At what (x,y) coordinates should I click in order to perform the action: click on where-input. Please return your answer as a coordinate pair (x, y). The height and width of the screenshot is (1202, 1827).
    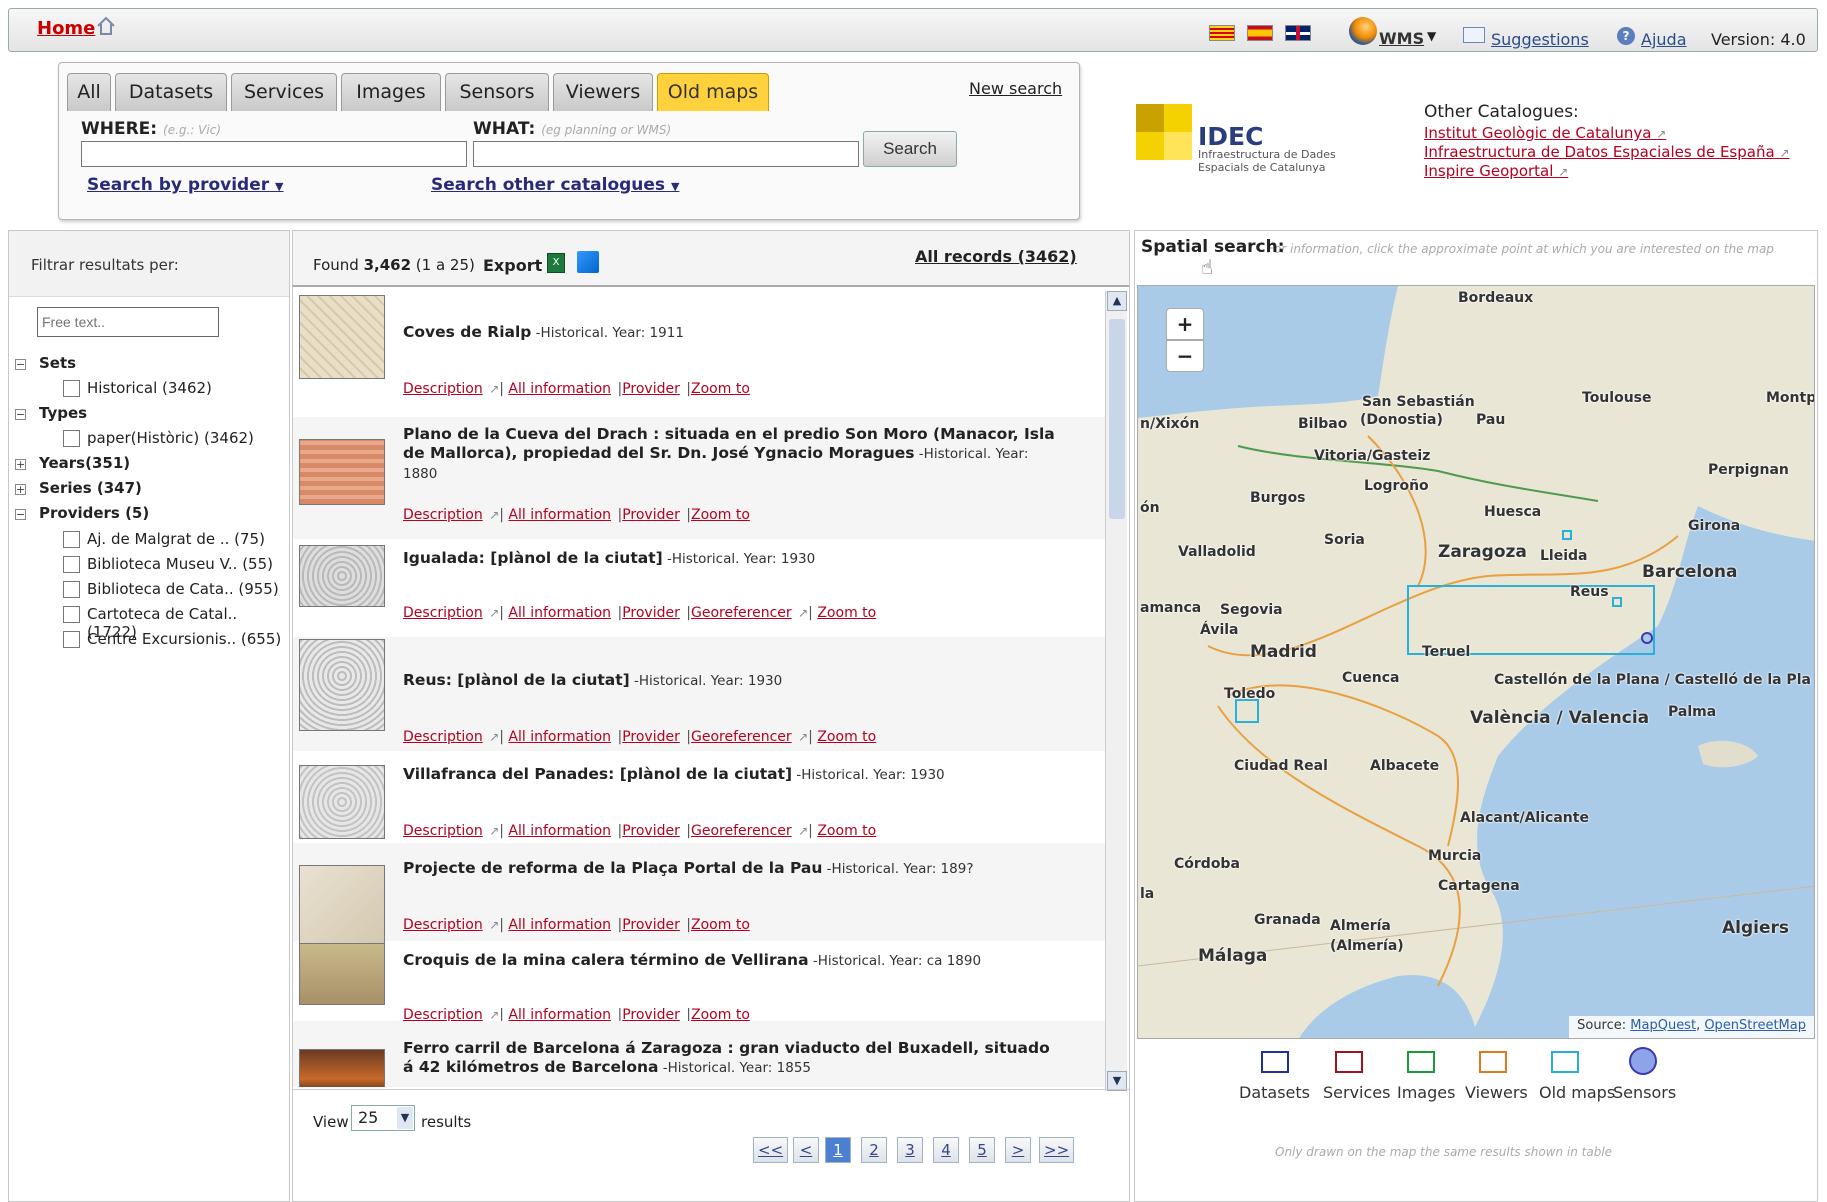
    Looking at the image, I should click on (274, 154).